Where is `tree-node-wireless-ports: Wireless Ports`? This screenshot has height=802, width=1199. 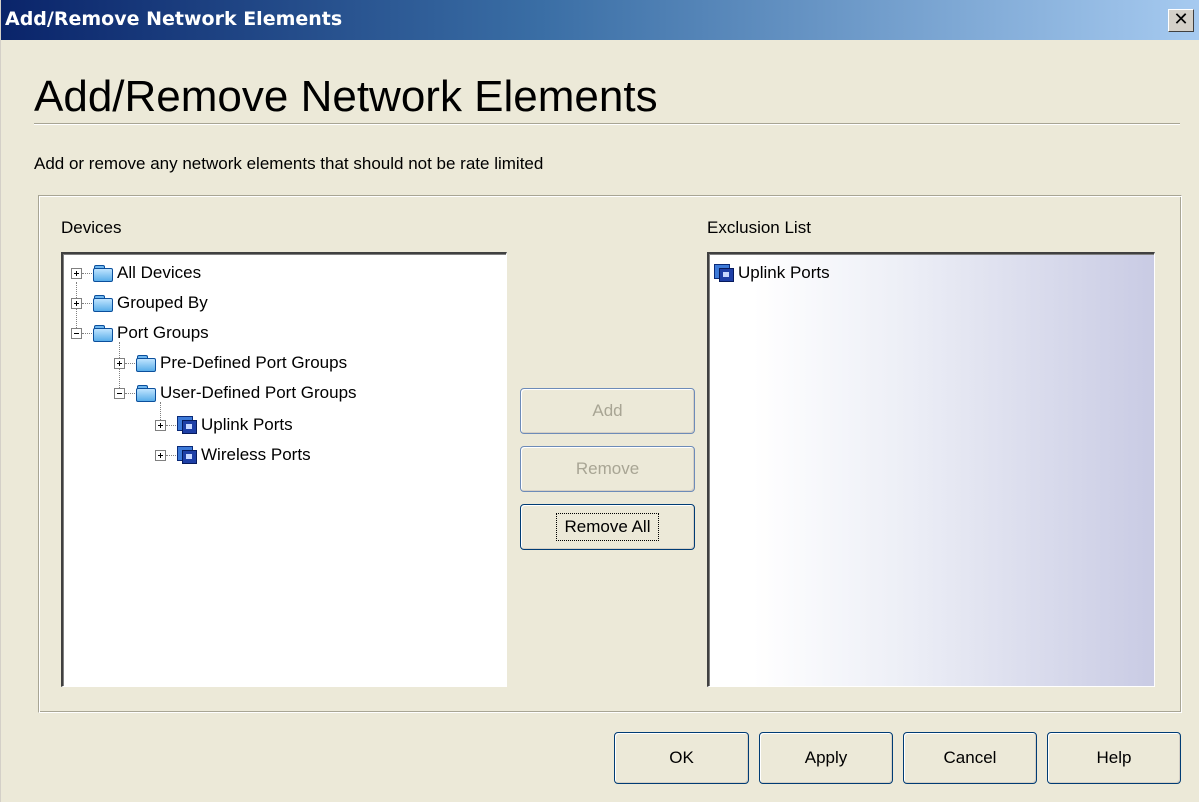
tree-node-wireless-ports: Wireless Ports is located at coordinates (233, 455).